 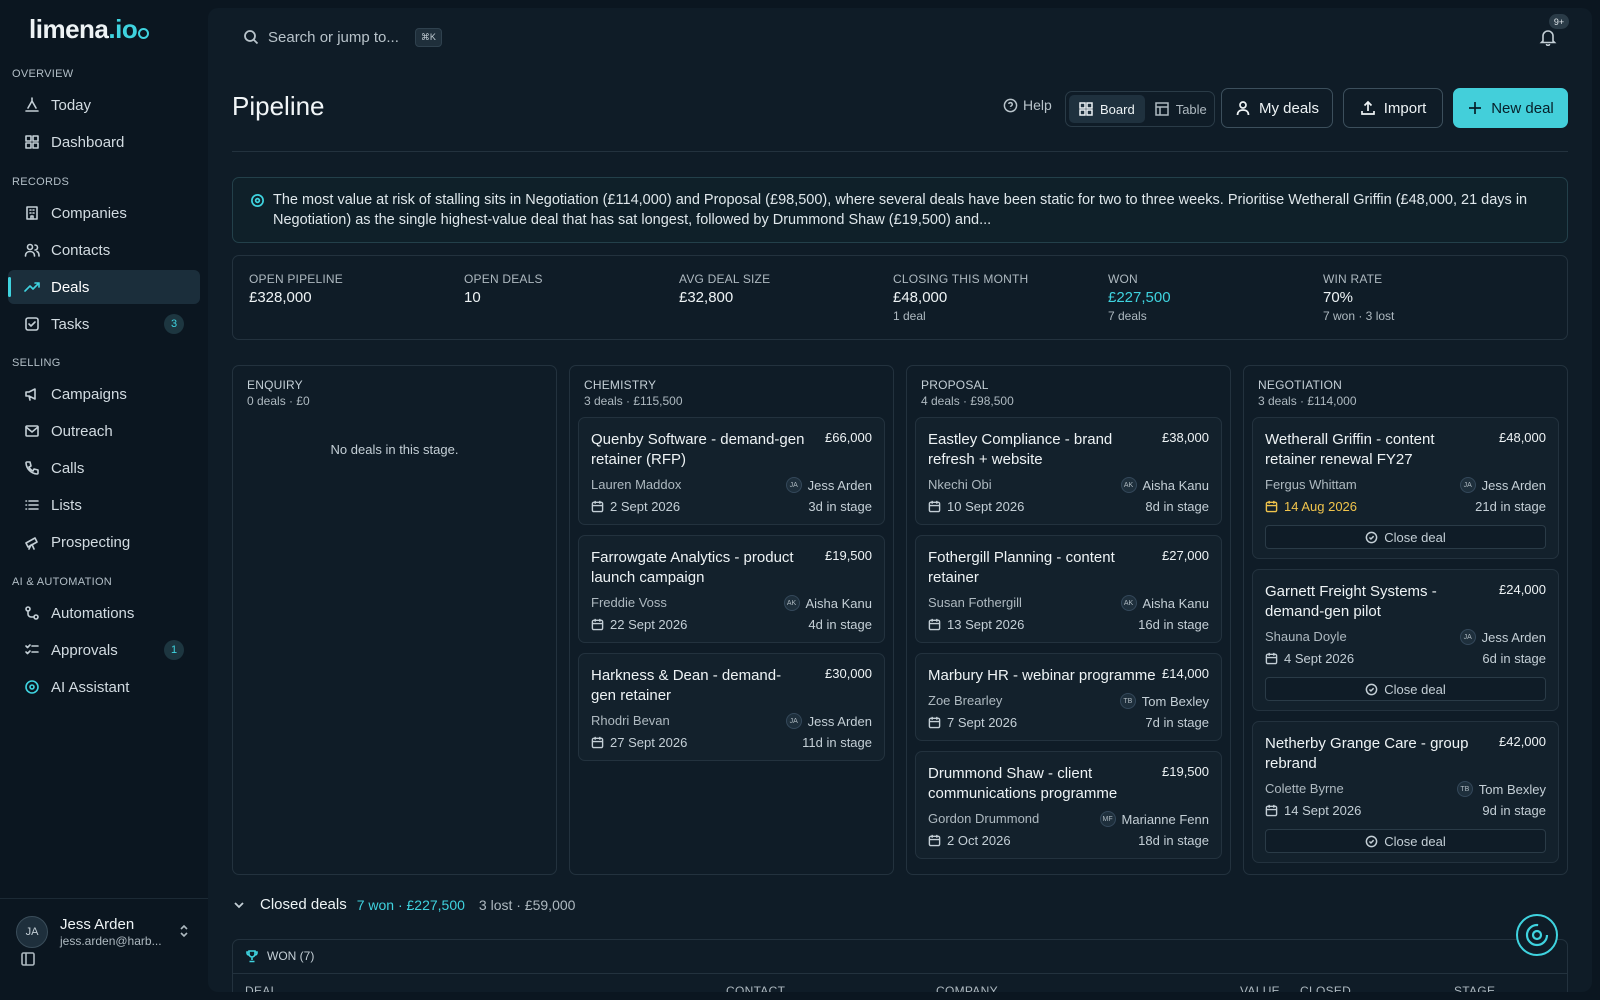 What do you see at coordinates (32, 649) in the screenshot?
I see `checklist-icon` at bounding box center [32, 649].